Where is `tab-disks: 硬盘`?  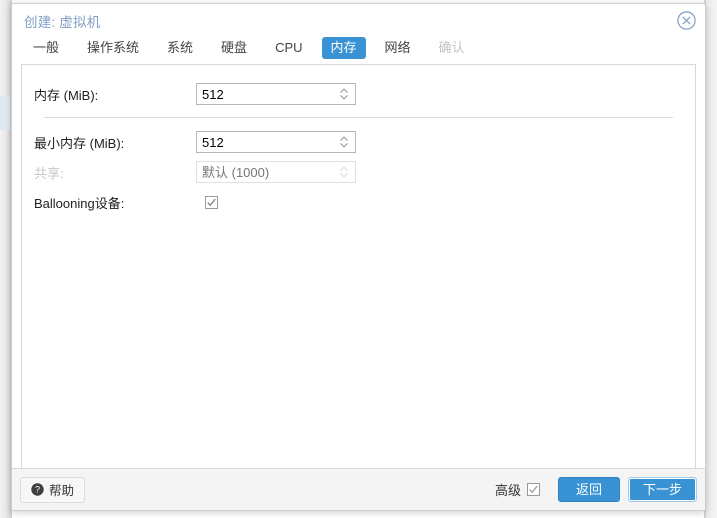 tab-disks: 硬盘 is located at coordinates (234, 48).